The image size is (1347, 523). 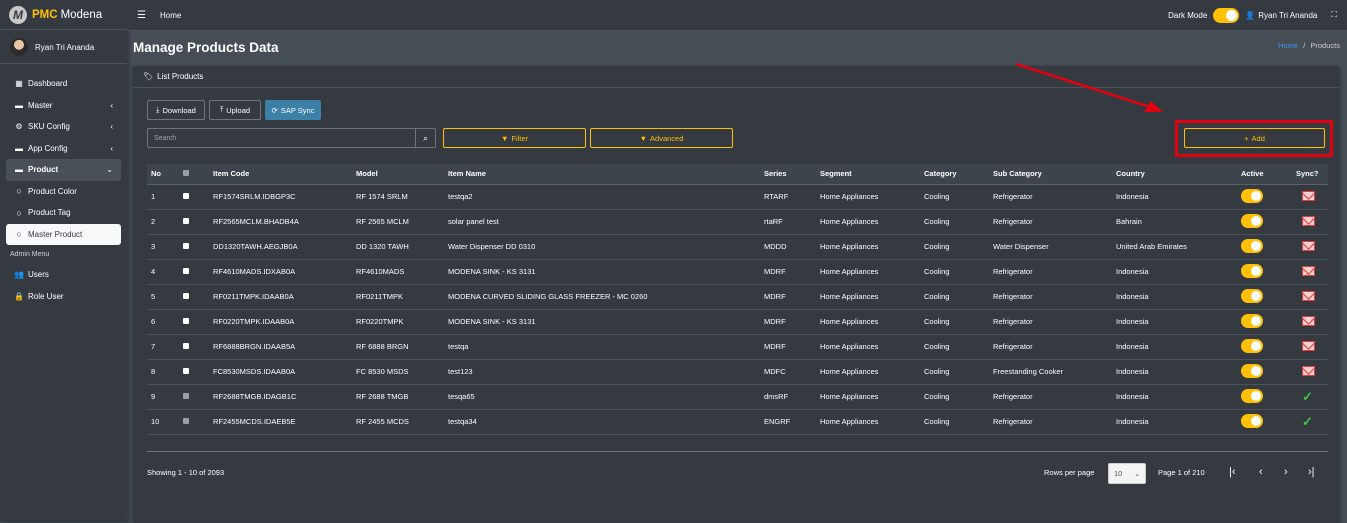 What do you see at coordinates (280, 174) in the screenshot?
I see `col-item-code: Item Code` at bounding box center [280, 174].